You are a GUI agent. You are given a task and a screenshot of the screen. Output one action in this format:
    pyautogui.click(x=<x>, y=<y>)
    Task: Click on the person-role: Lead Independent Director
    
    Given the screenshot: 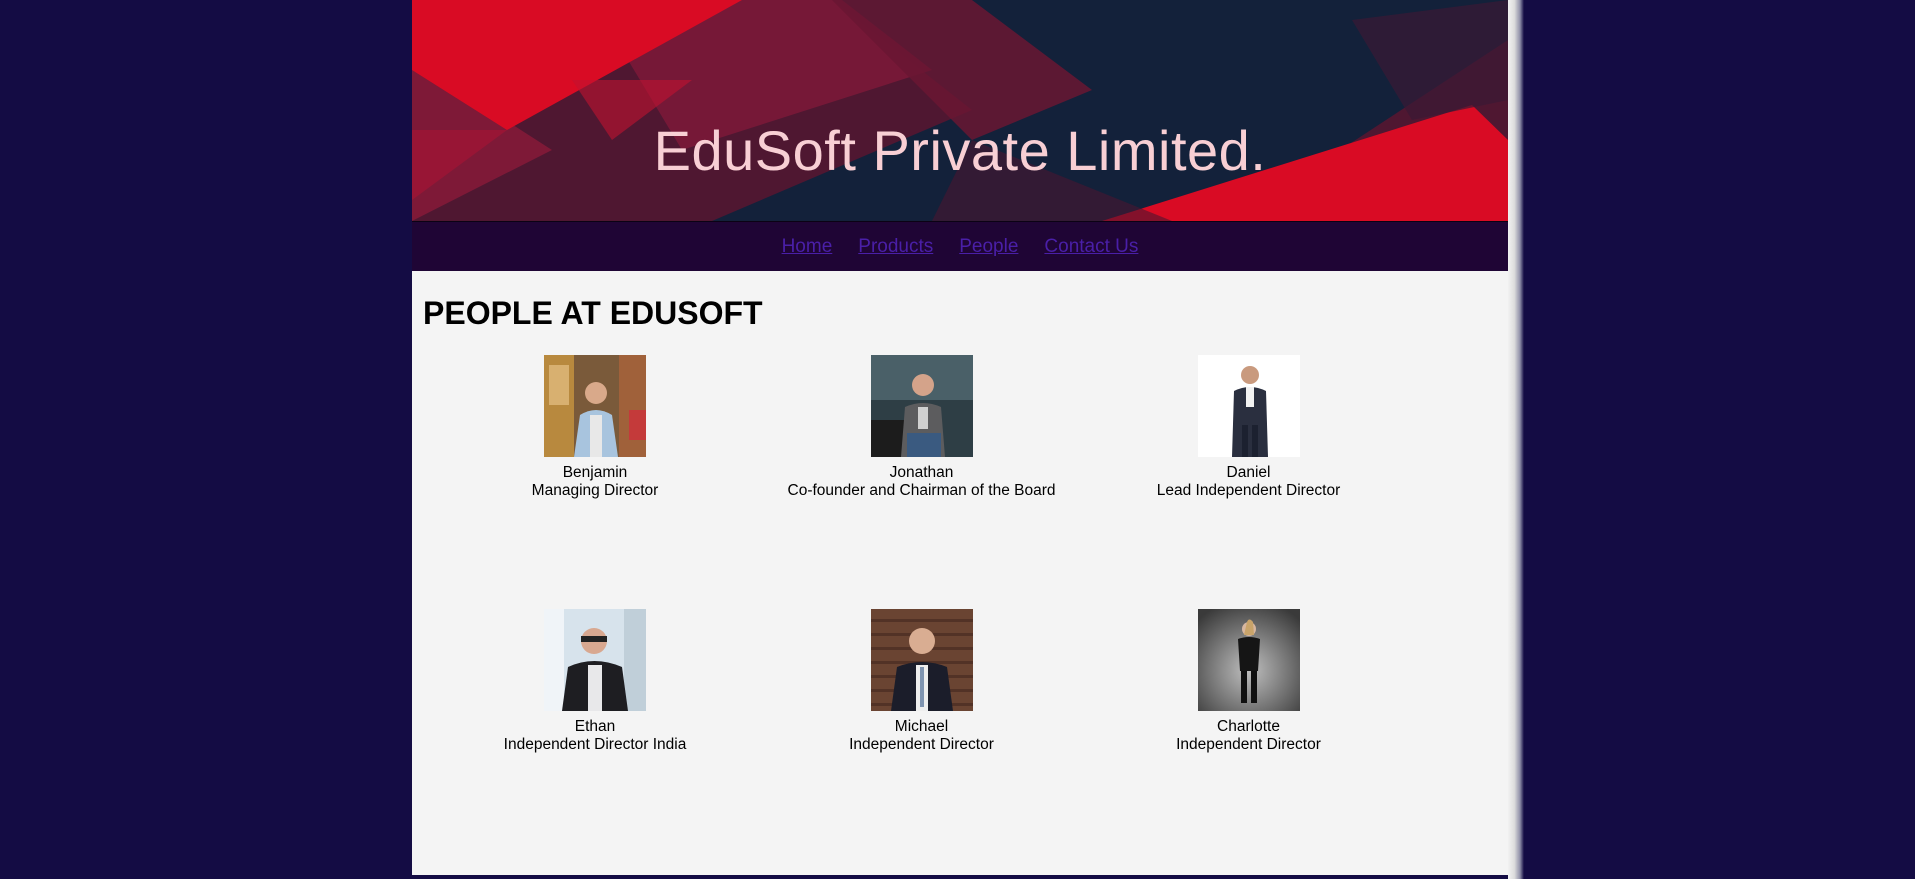 What is the action you would take?
    pyautogui.click(x=1248, y=490)
    